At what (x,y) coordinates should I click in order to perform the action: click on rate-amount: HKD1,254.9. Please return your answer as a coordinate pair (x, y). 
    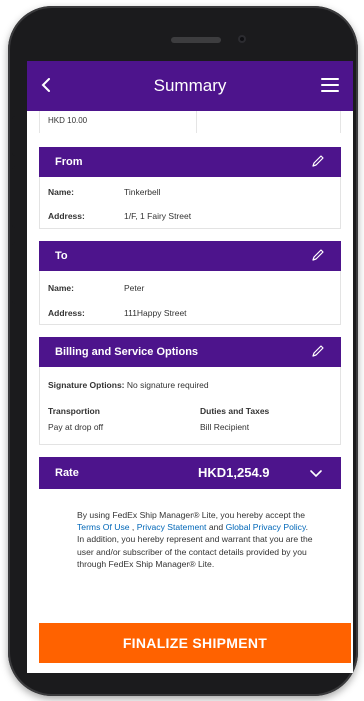
    Looking at the image, I should click on (234, 472).